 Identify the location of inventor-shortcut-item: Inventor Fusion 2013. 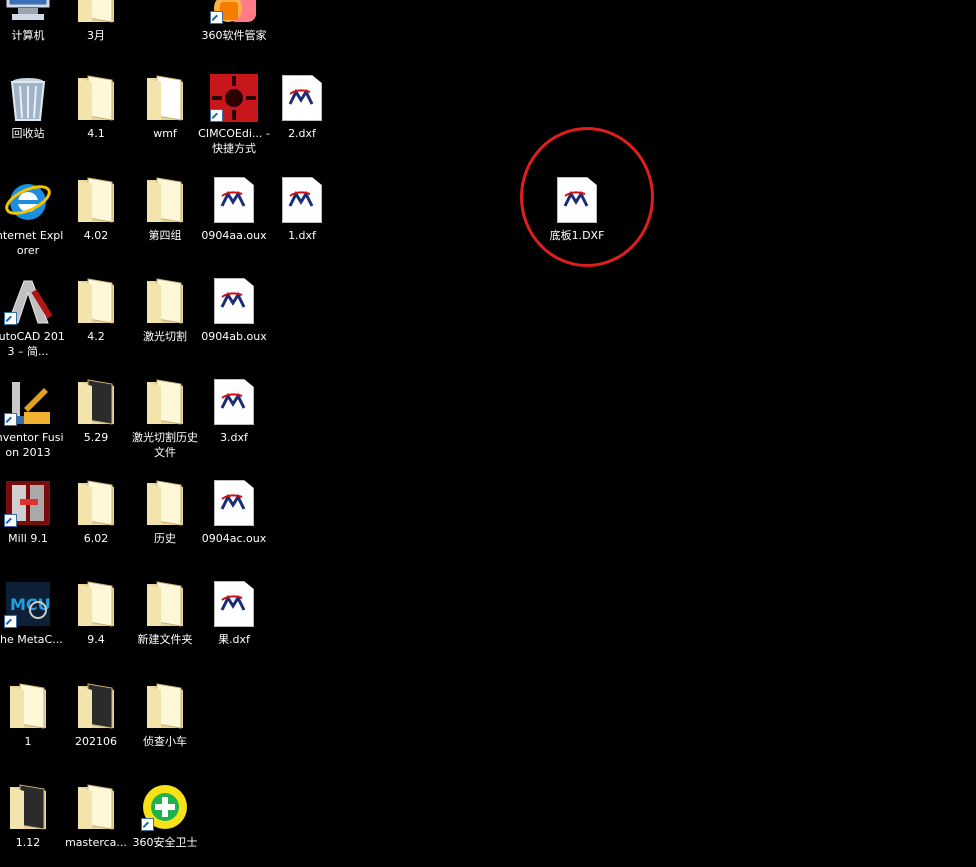
(32, 419).